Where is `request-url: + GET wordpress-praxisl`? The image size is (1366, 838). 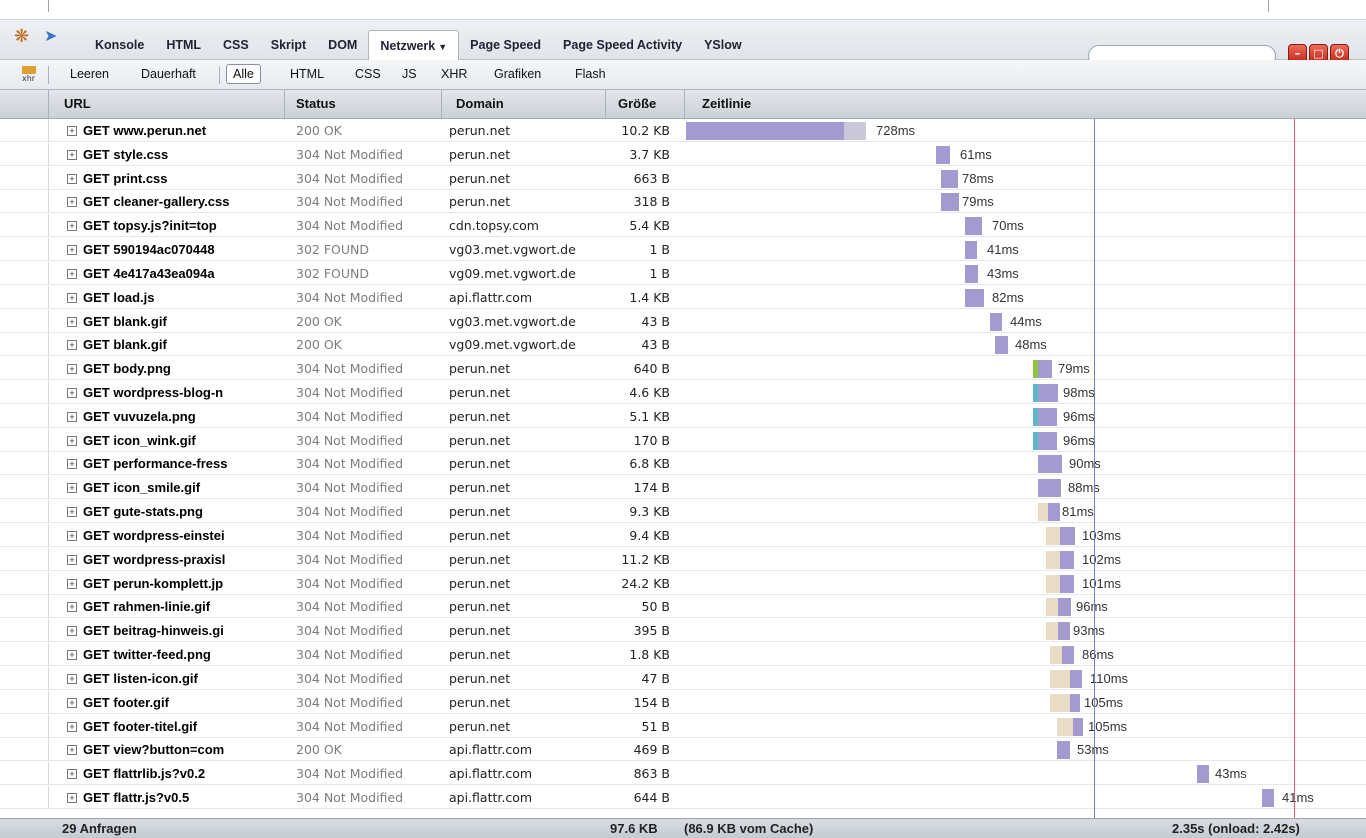 request-url: + GET wordpress-praxisl is located at coordinates (174, 559).